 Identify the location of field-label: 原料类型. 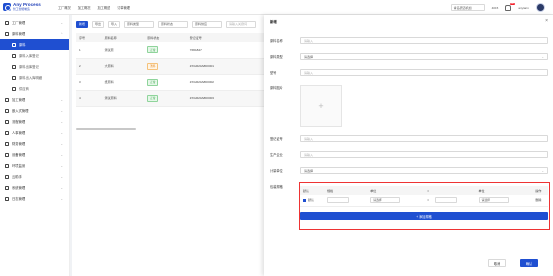
(276, 57).